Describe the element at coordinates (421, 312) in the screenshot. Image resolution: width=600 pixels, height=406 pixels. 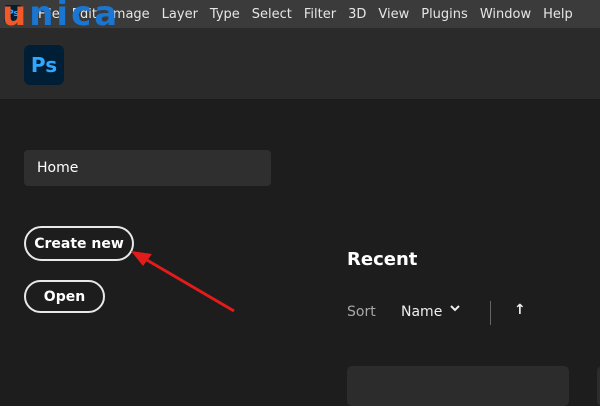
I see `sort-dropdown: Name` at that location.